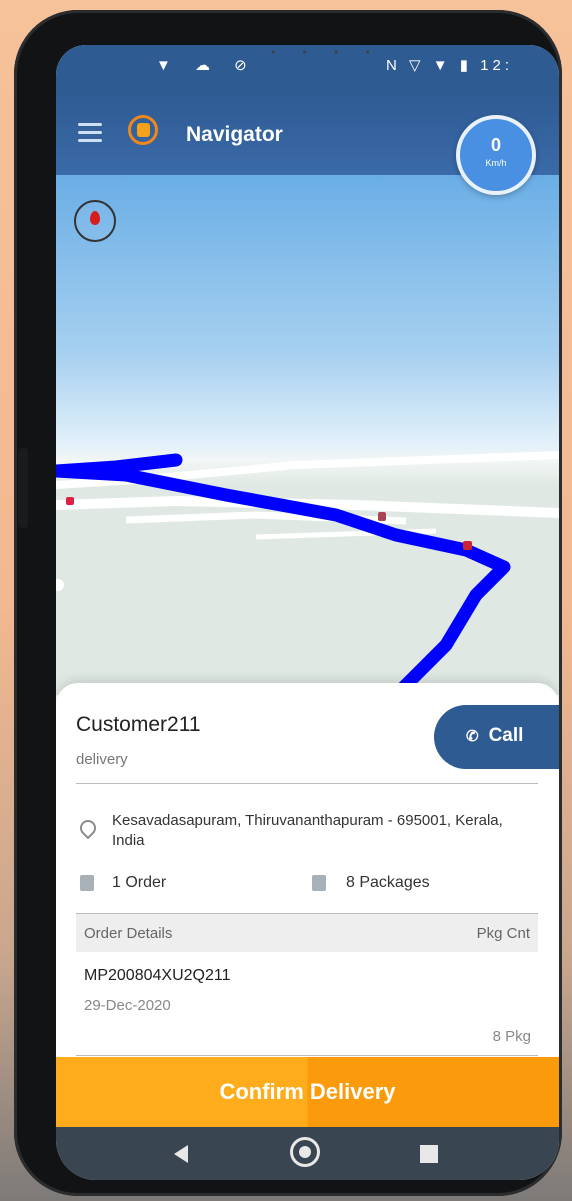 This screenshot has height=1201, width=572. I want to click on status-bar: ▼ ☁ ⊘ • • • • N ▽ ▼ ▮ 12:, so click(307, 69).